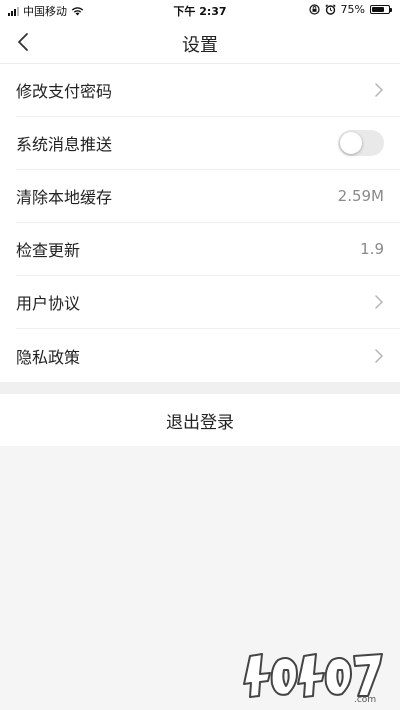  What do you see at coordinates (208, 196) in the screenshot?
I see `clear-cache-item: 清除本地缓存 2.59M` at bounding box center [208, 196].